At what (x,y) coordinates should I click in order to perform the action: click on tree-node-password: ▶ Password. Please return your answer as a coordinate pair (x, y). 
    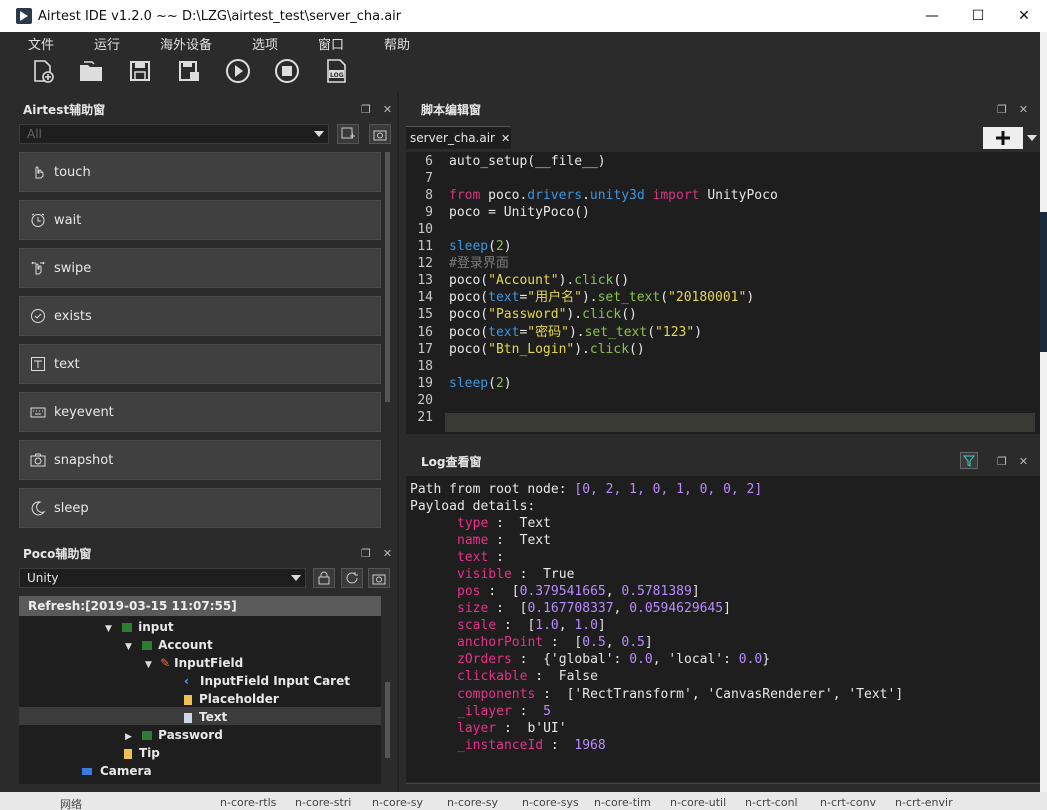
    Looking at the image, I should click on (174, 735).